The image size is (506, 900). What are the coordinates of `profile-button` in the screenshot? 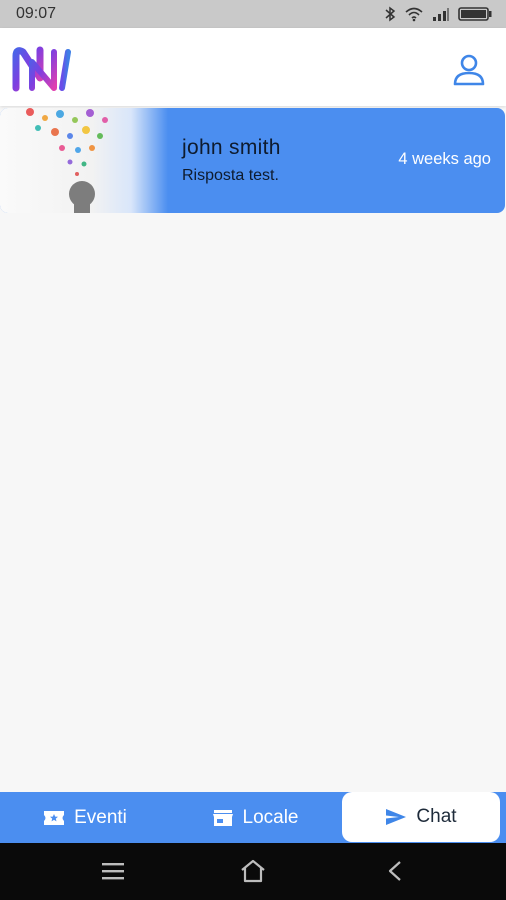 It's located at (469, 70).